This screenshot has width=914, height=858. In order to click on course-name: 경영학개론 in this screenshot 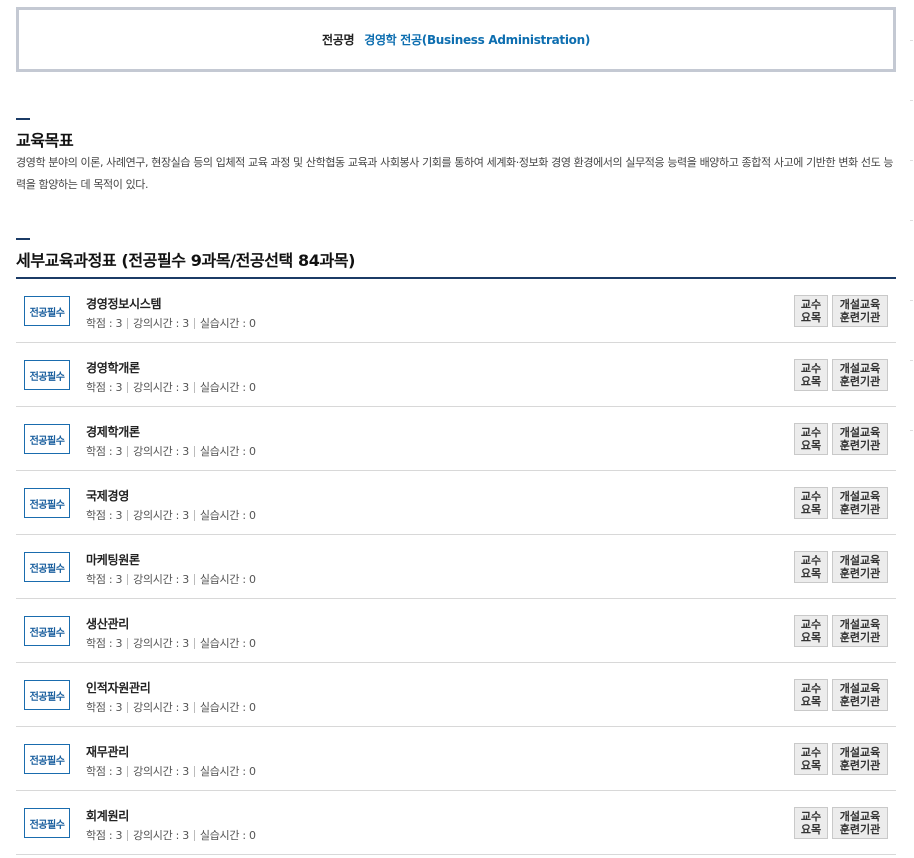, I will do `click(113, 368)`.